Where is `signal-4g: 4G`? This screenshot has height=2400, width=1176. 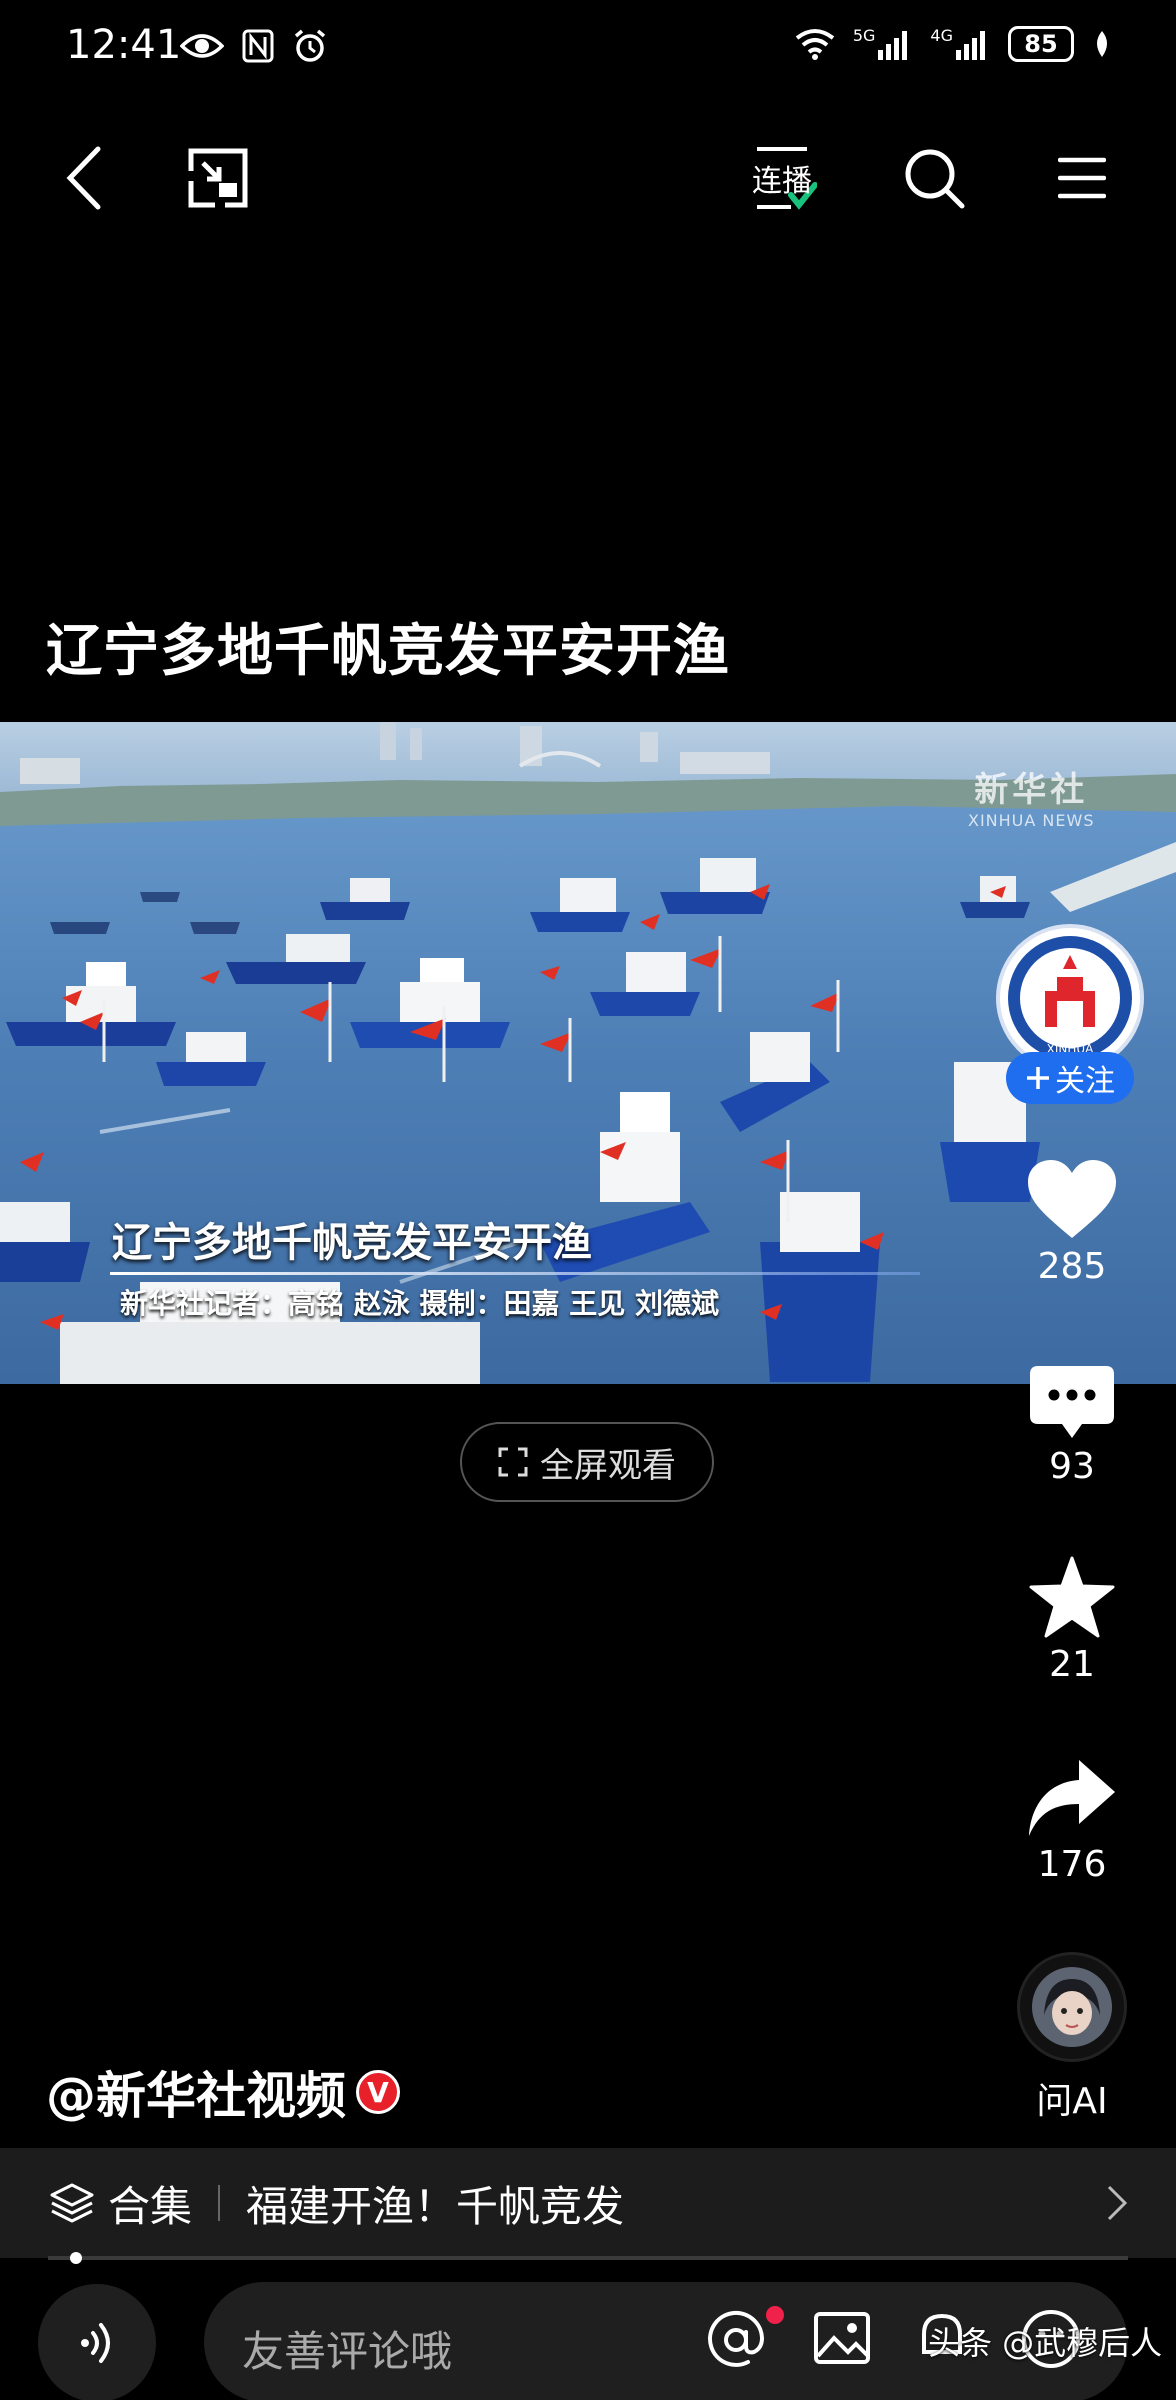
signal-4g: 4G is located at coordinates (960, 44).